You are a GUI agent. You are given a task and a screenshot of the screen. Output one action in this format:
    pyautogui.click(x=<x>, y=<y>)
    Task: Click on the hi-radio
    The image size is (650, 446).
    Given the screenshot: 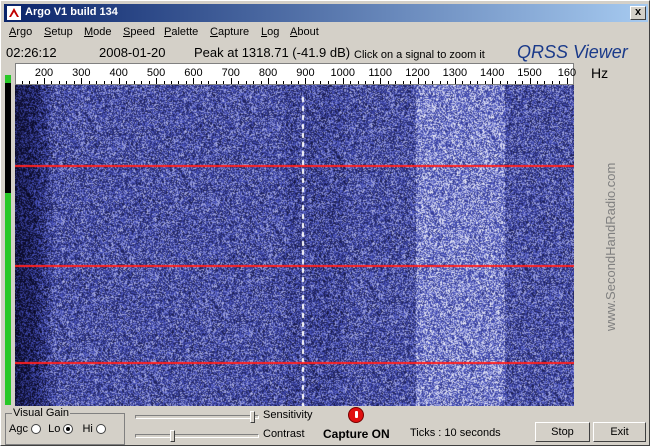 What is the action you would take?
    pyautogui.click(x=100, y=429)
    